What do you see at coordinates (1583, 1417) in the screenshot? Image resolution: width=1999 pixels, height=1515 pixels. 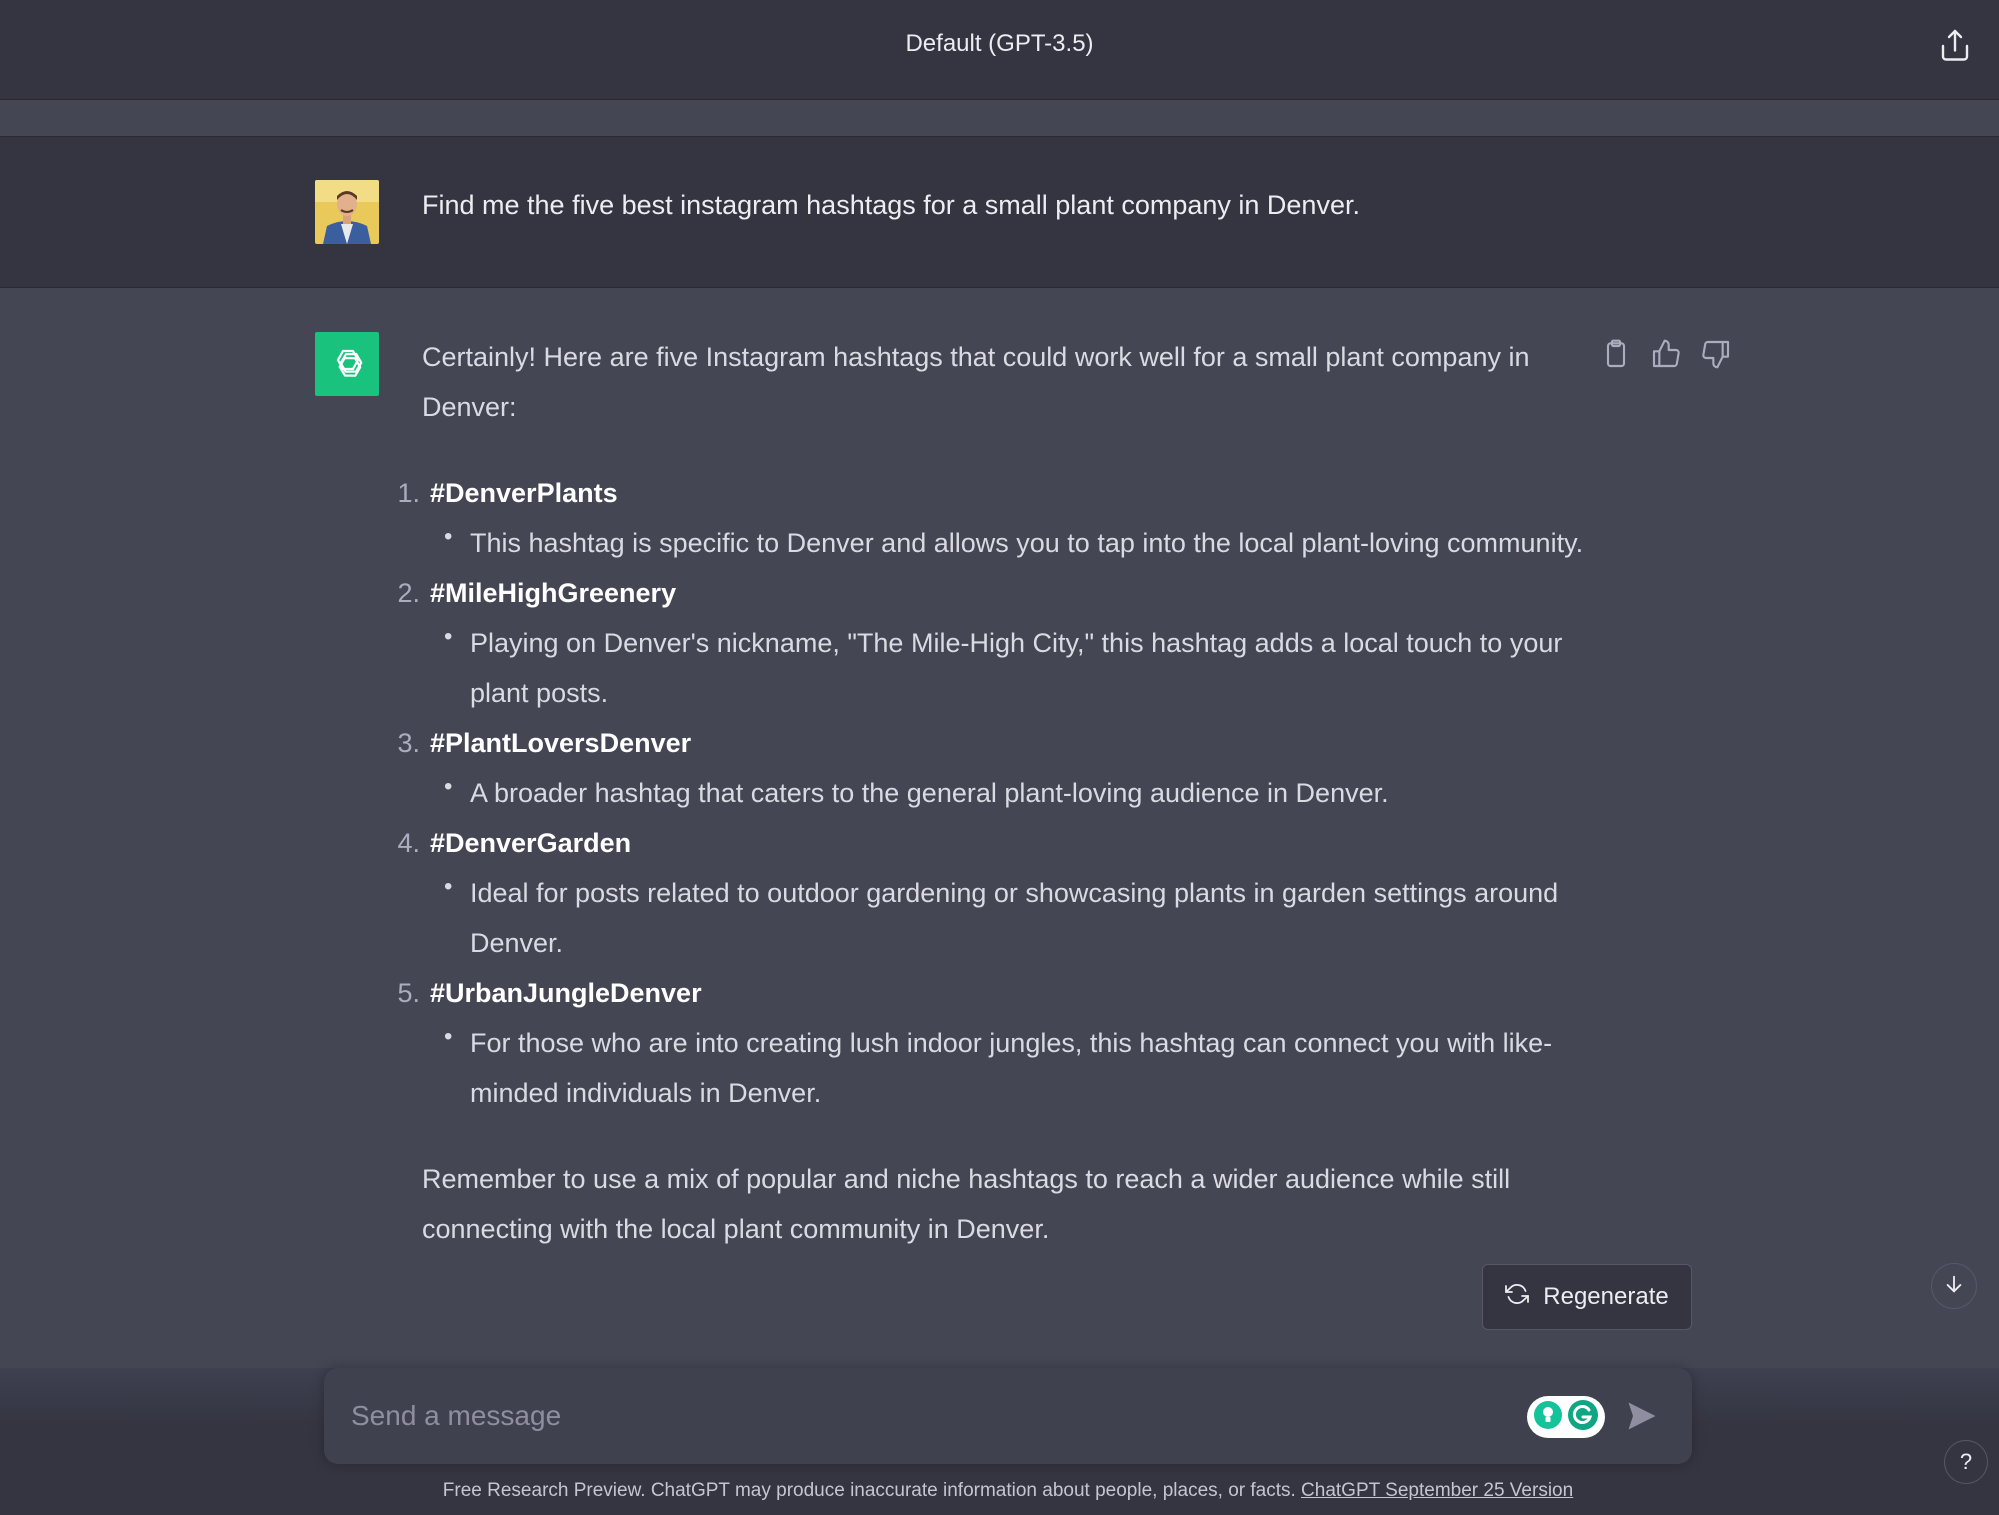 I see `grammarly-icon` at bounding box center [1583, 1417].